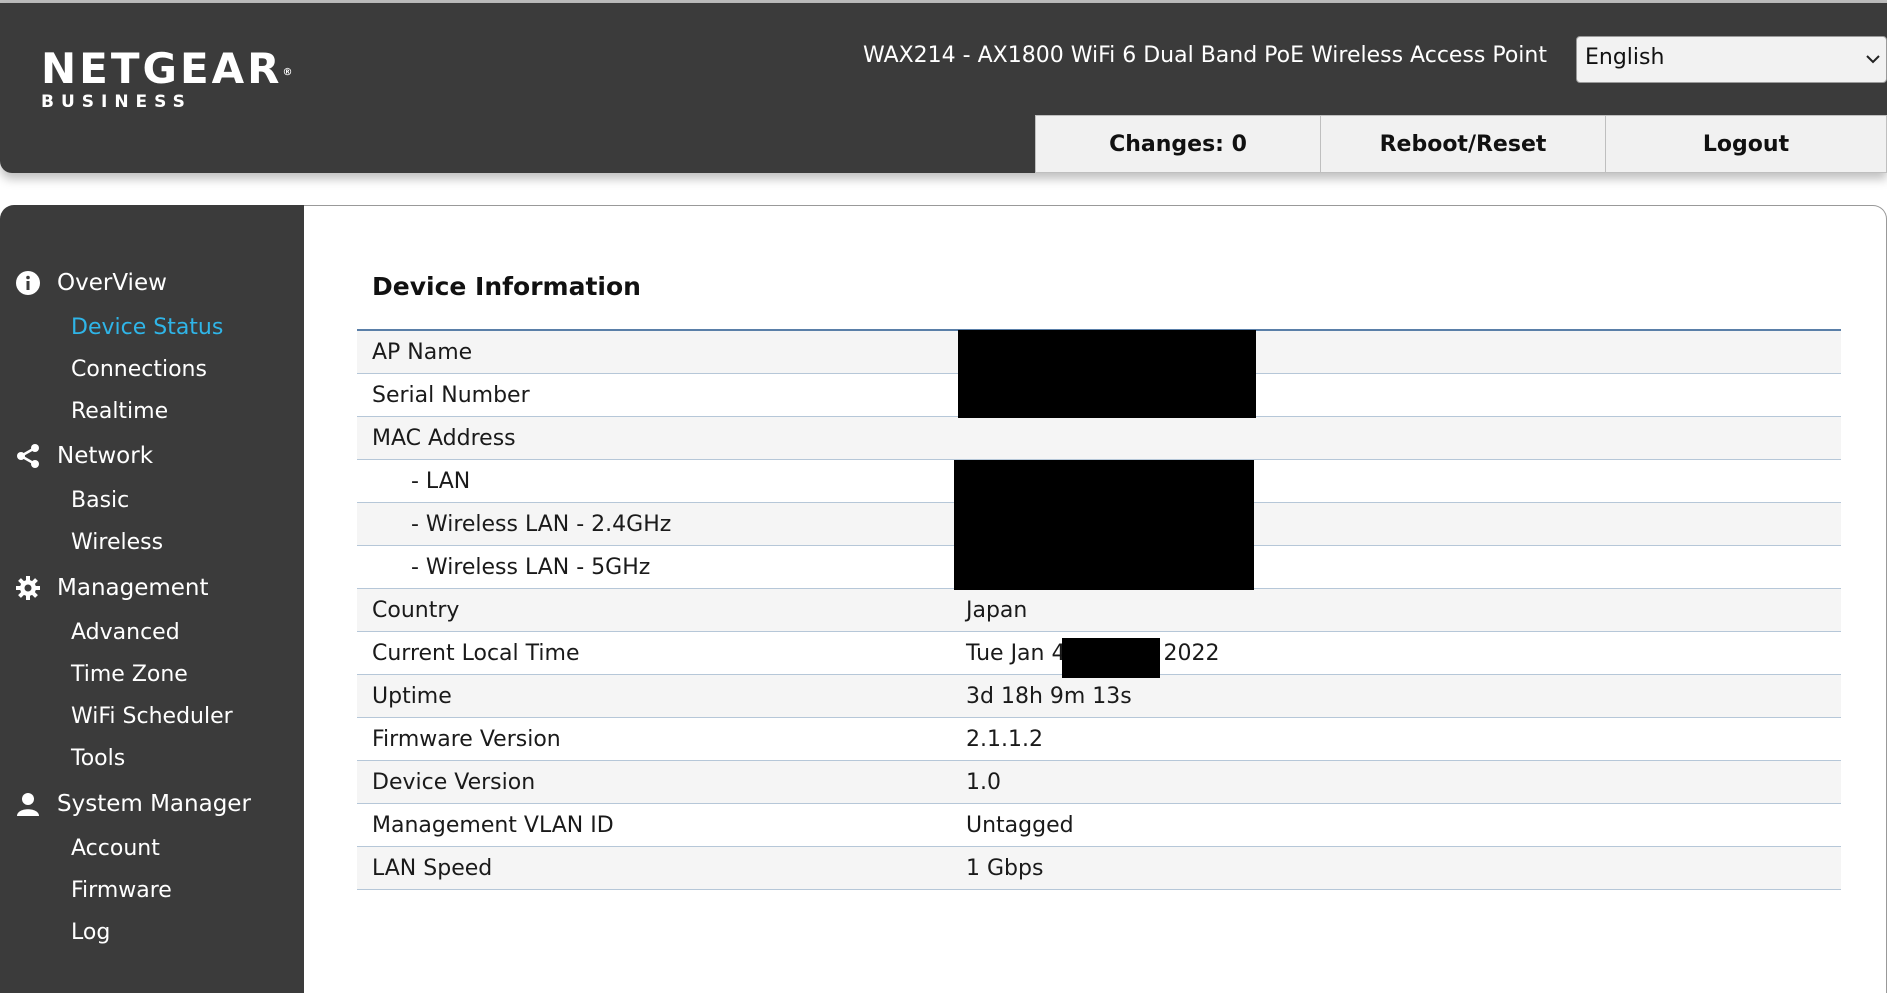 The height and width of the screenshot is (993, 1887). Describe the element at coordinates (28, 804) in the screenshot. I see `user-icon` at that location.